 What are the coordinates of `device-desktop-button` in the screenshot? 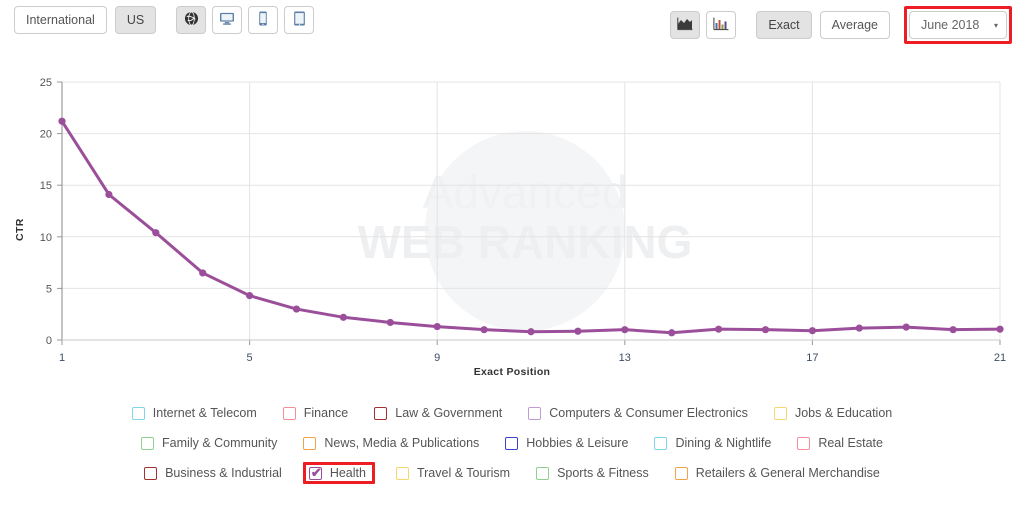 It's located at (227, 20).